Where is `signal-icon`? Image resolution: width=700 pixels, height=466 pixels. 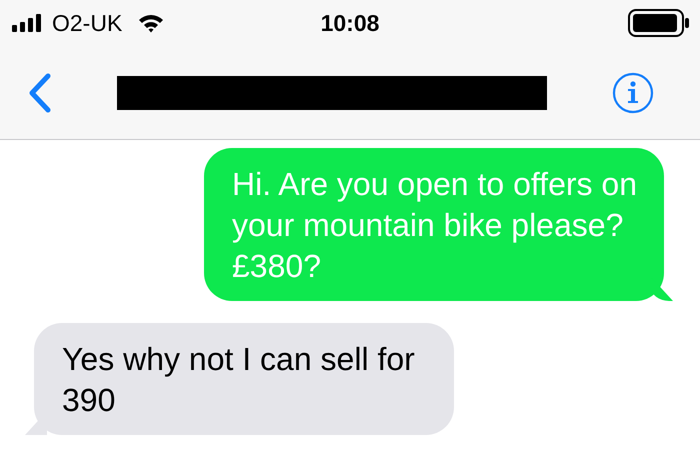
signal-icon is located at coordinates (28, 23).